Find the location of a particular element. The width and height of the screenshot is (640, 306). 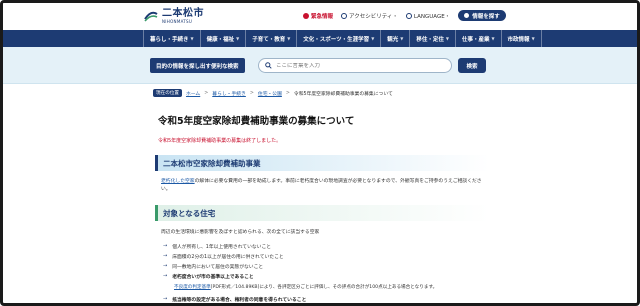

nav-label: 子育て・教育 is located at coordinates (269, 39).